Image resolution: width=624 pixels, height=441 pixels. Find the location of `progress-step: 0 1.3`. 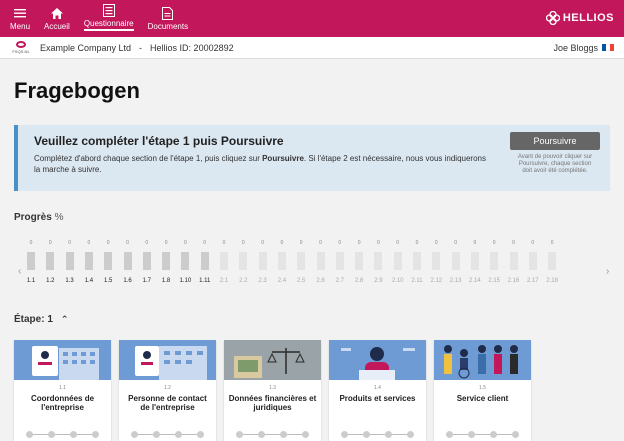

progress-step: 0 1.3 is located at coordinates (70, 262).